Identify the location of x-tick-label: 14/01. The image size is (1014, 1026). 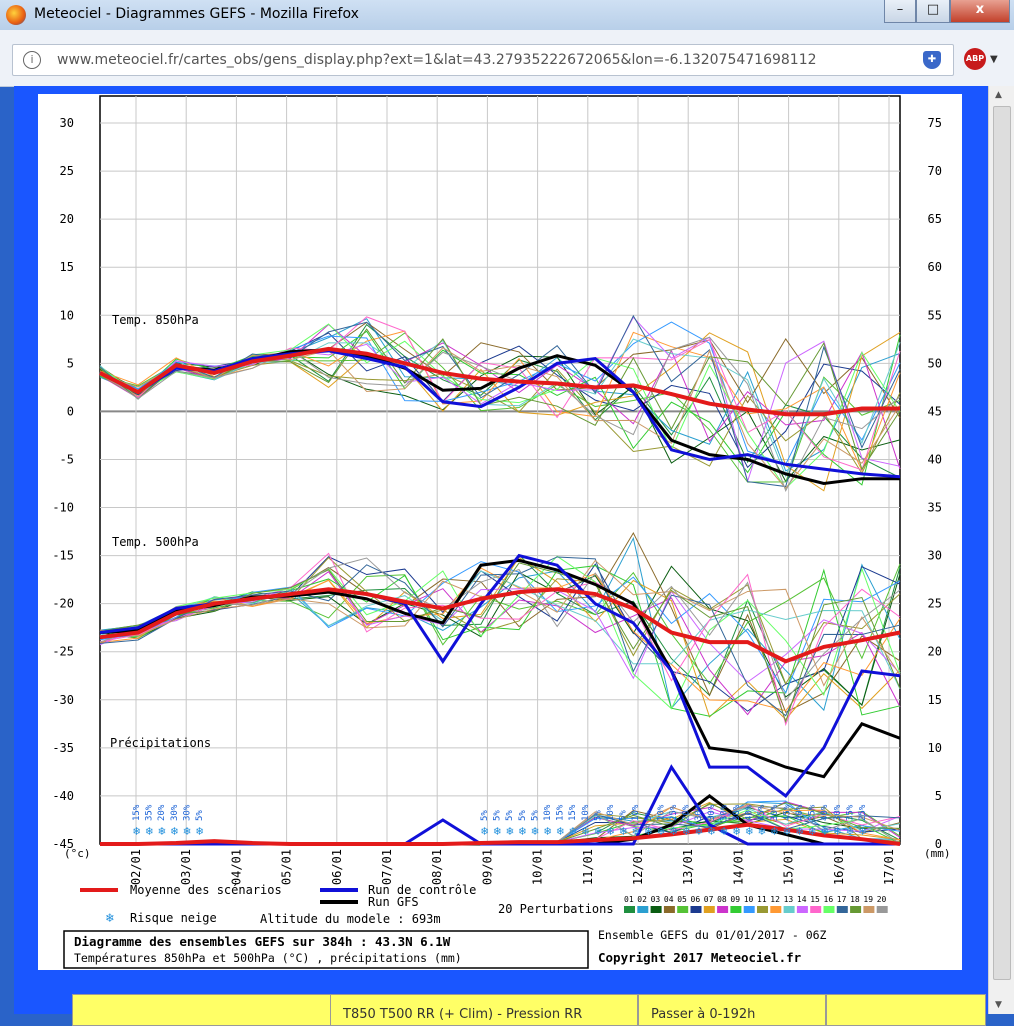
(738, 867).